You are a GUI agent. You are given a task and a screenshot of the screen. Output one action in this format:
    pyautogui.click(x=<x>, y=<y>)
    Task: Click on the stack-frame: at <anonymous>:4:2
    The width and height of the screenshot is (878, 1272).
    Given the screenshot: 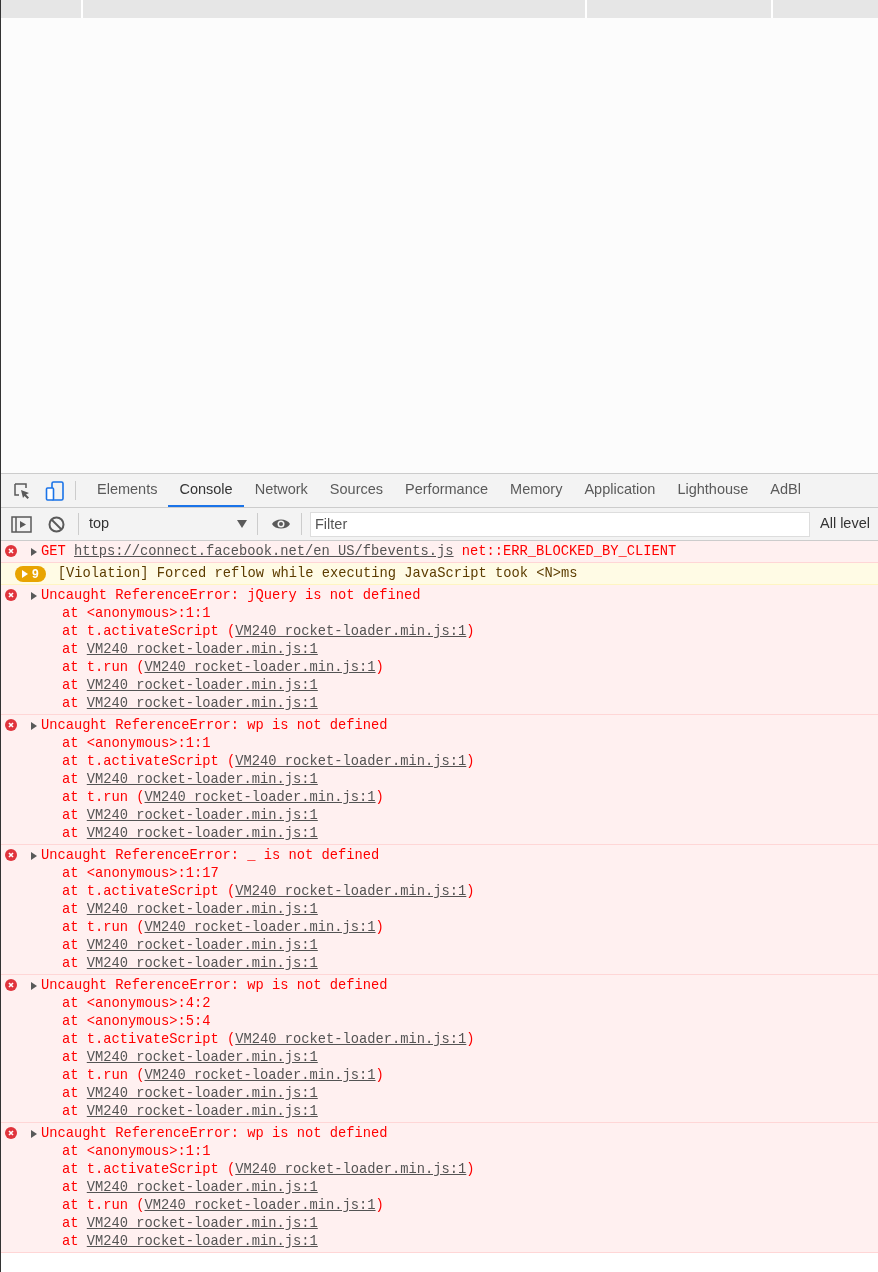 What is the action you would take?
    pyautogui.click(x=258, y=1004)
    